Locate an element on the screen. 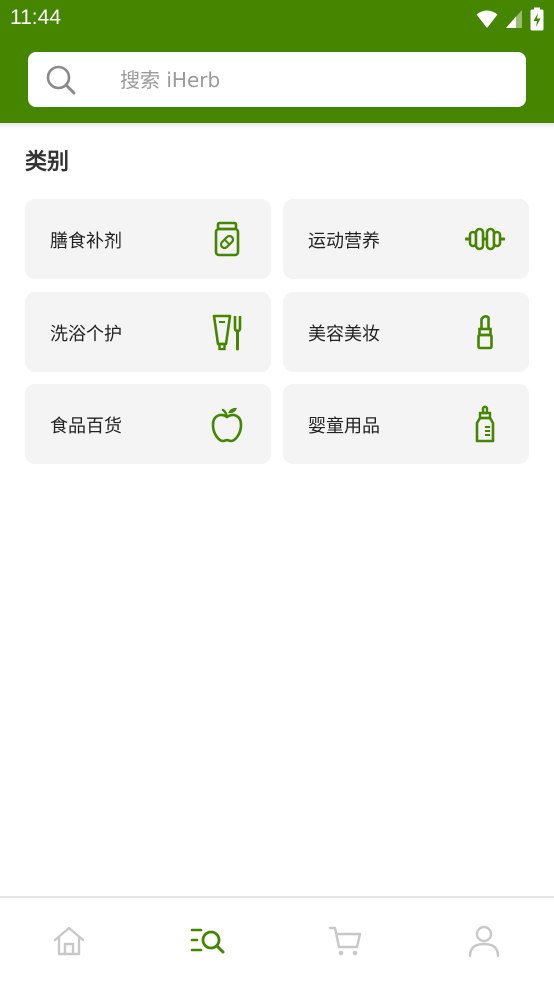 This screenshot has height=984, width=554. nav-cart is located at coordinates (346, 941).